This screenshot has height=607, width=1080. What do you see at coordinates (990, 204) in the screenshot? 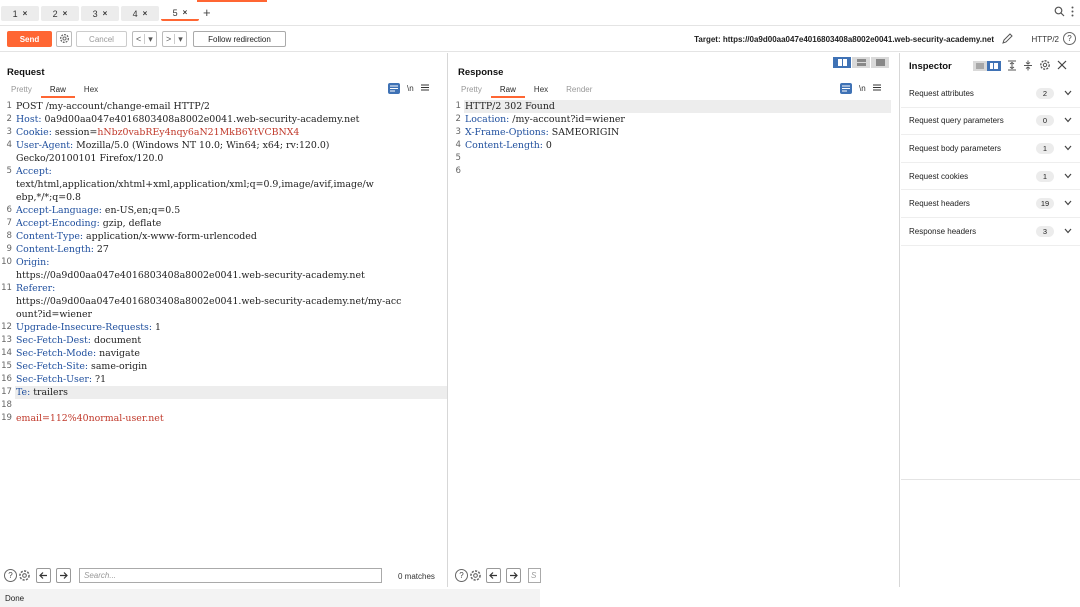
I see `inspector-section: Request headers 19` at bounding box center [990, 204].